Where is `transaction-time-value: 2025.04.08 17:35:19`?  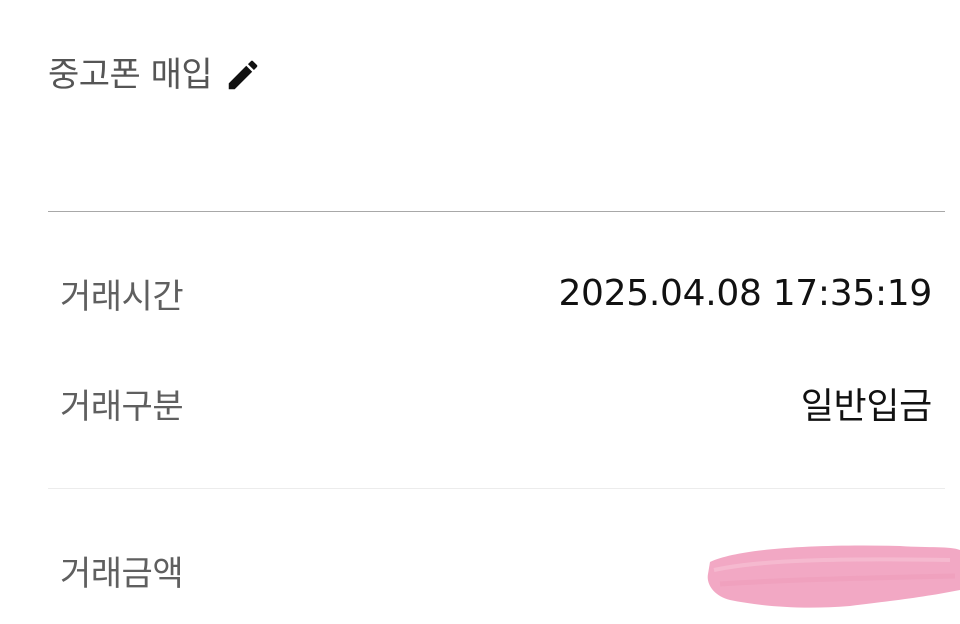
transaction-time-value: 2025.04.08 17:35:19 is located at coordinates (745, 293).